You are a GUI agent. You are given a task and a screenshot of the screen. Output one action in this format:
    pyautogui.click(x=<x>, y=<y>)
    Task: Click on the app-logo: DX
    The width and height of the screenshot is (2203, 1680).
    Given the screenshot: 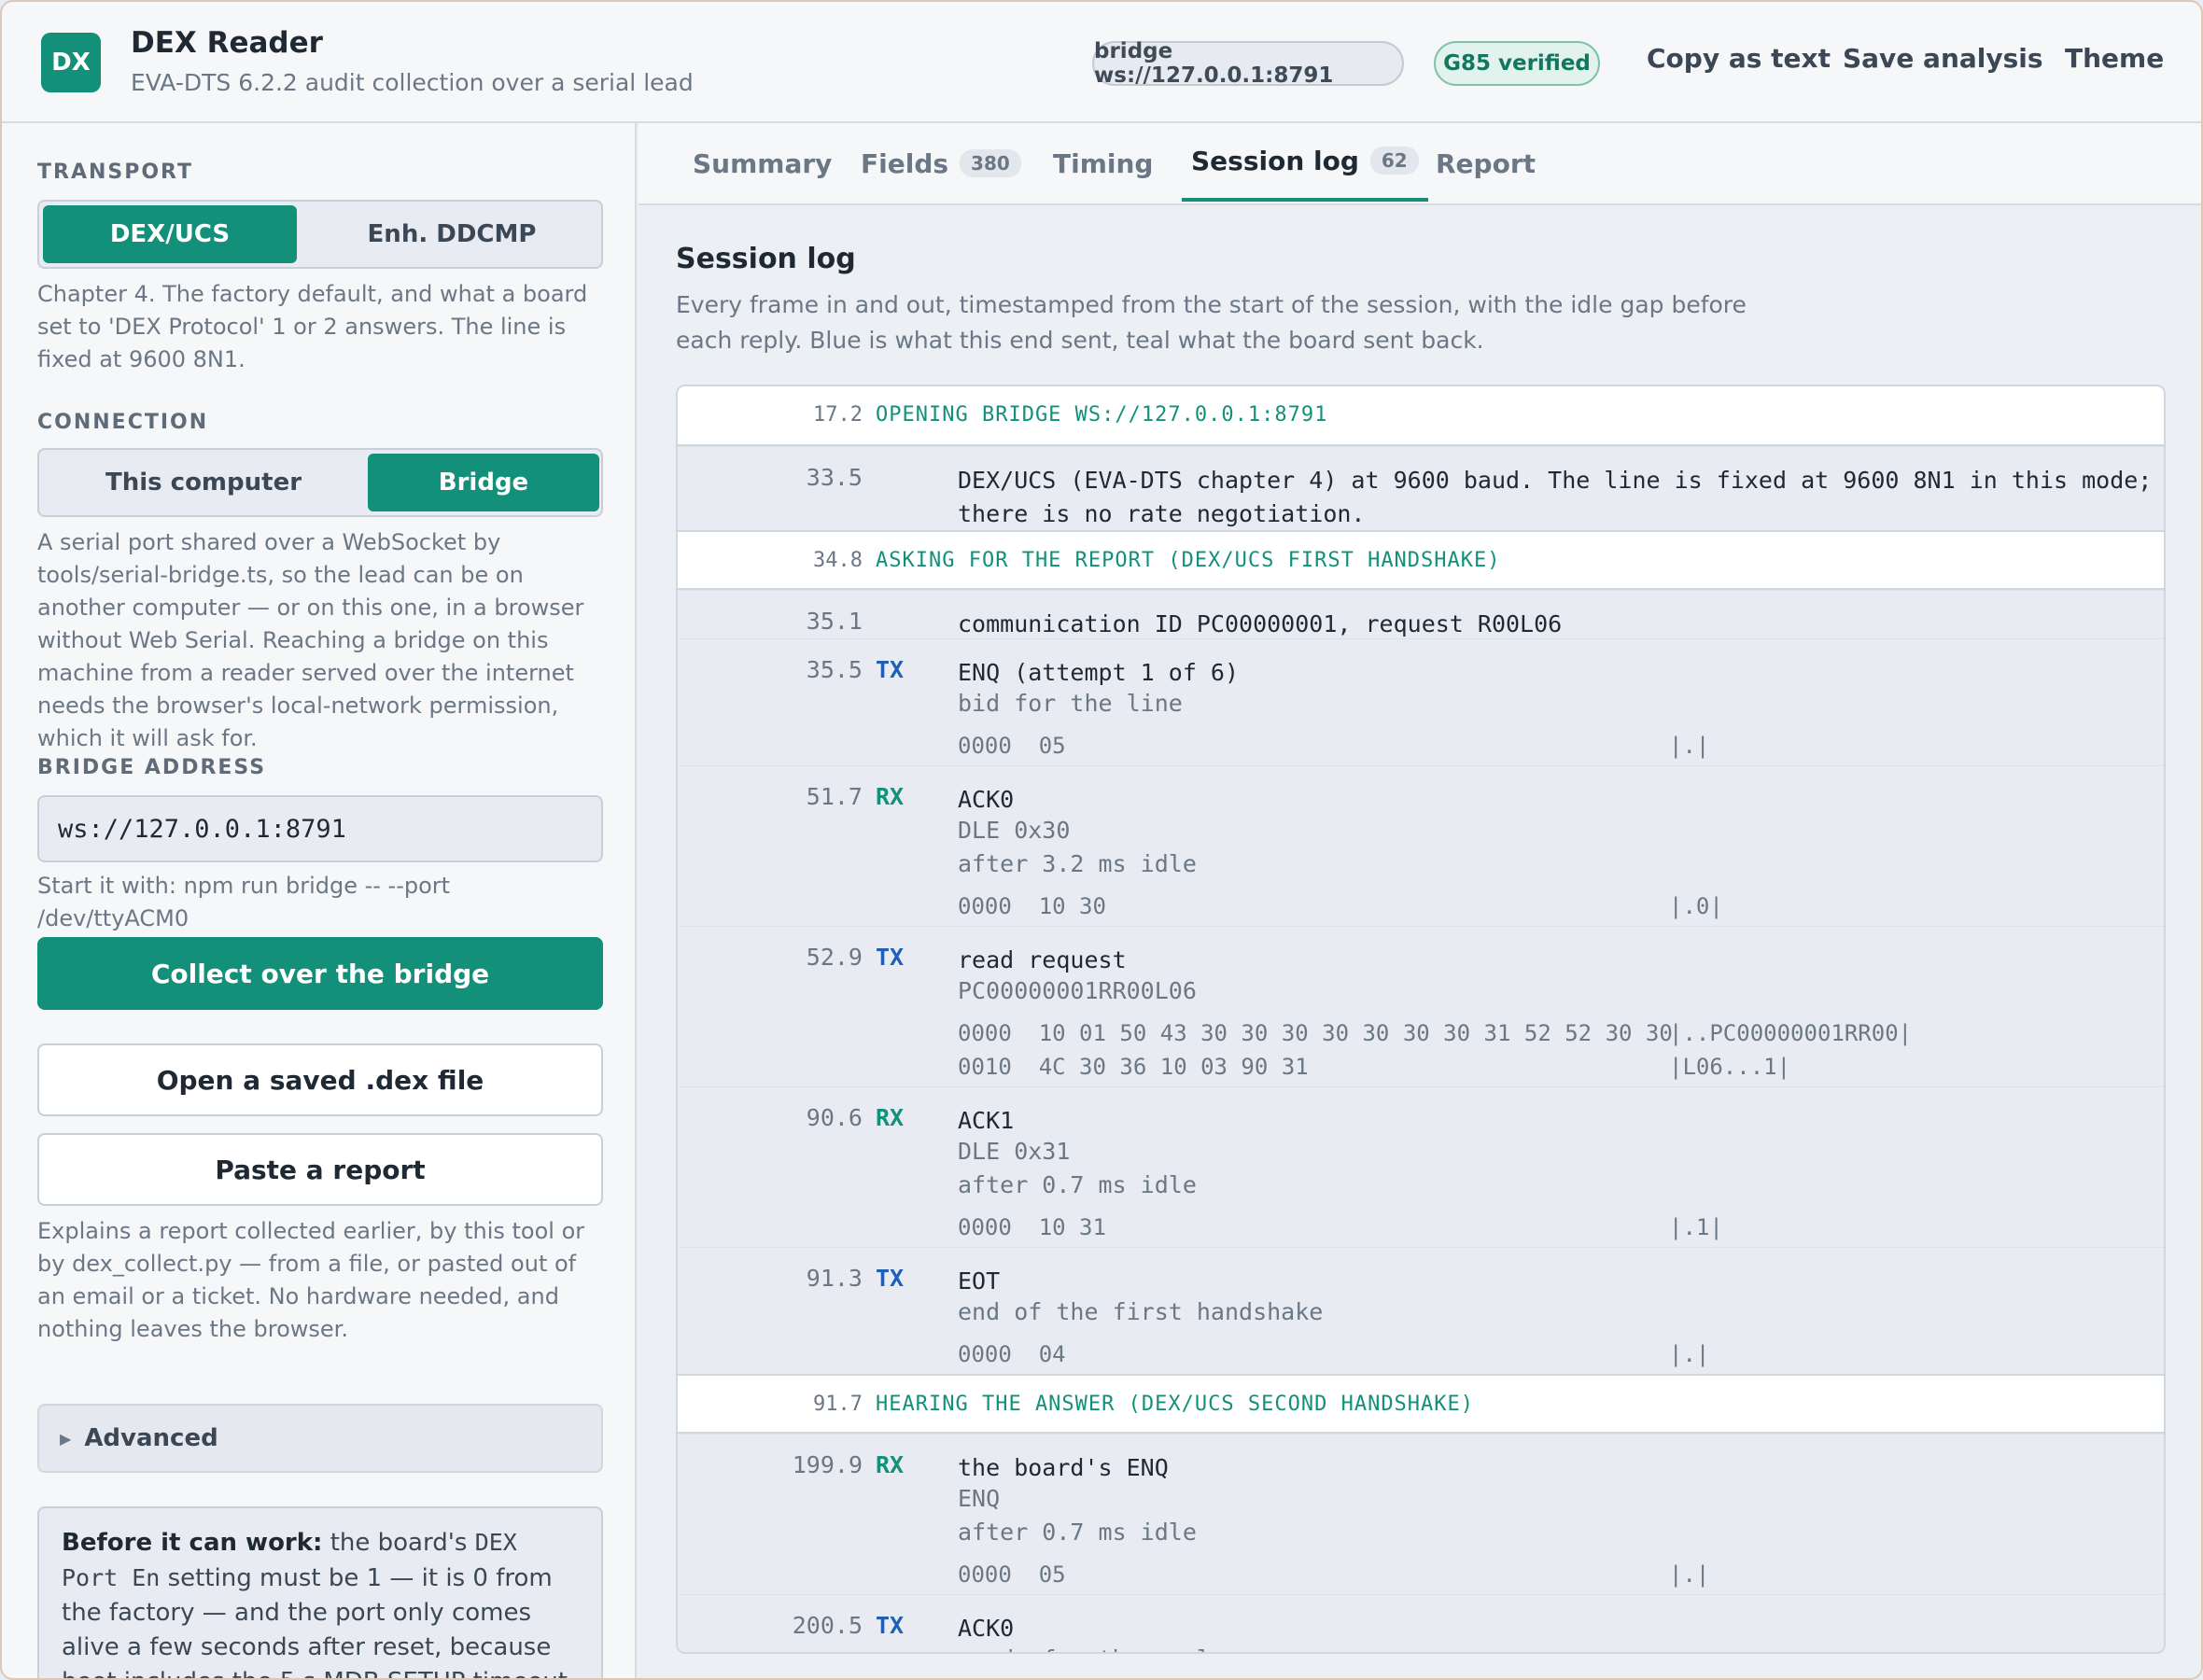 What is the action you would take?
    pyautogui.click(x=71, y=62)
    